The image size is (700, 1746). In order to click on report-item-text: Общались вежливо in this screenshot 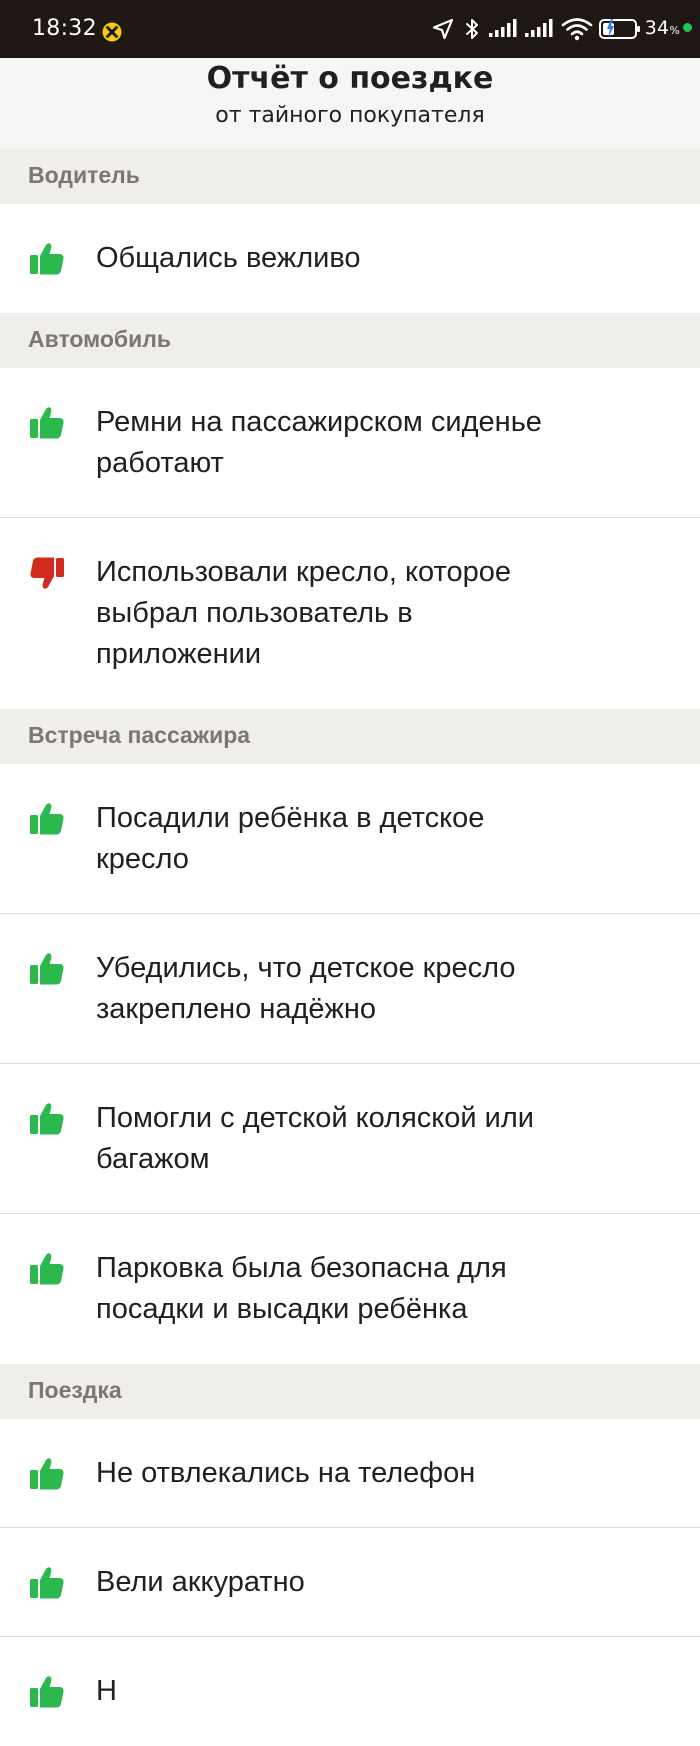, I will do `click(383, 258)`.